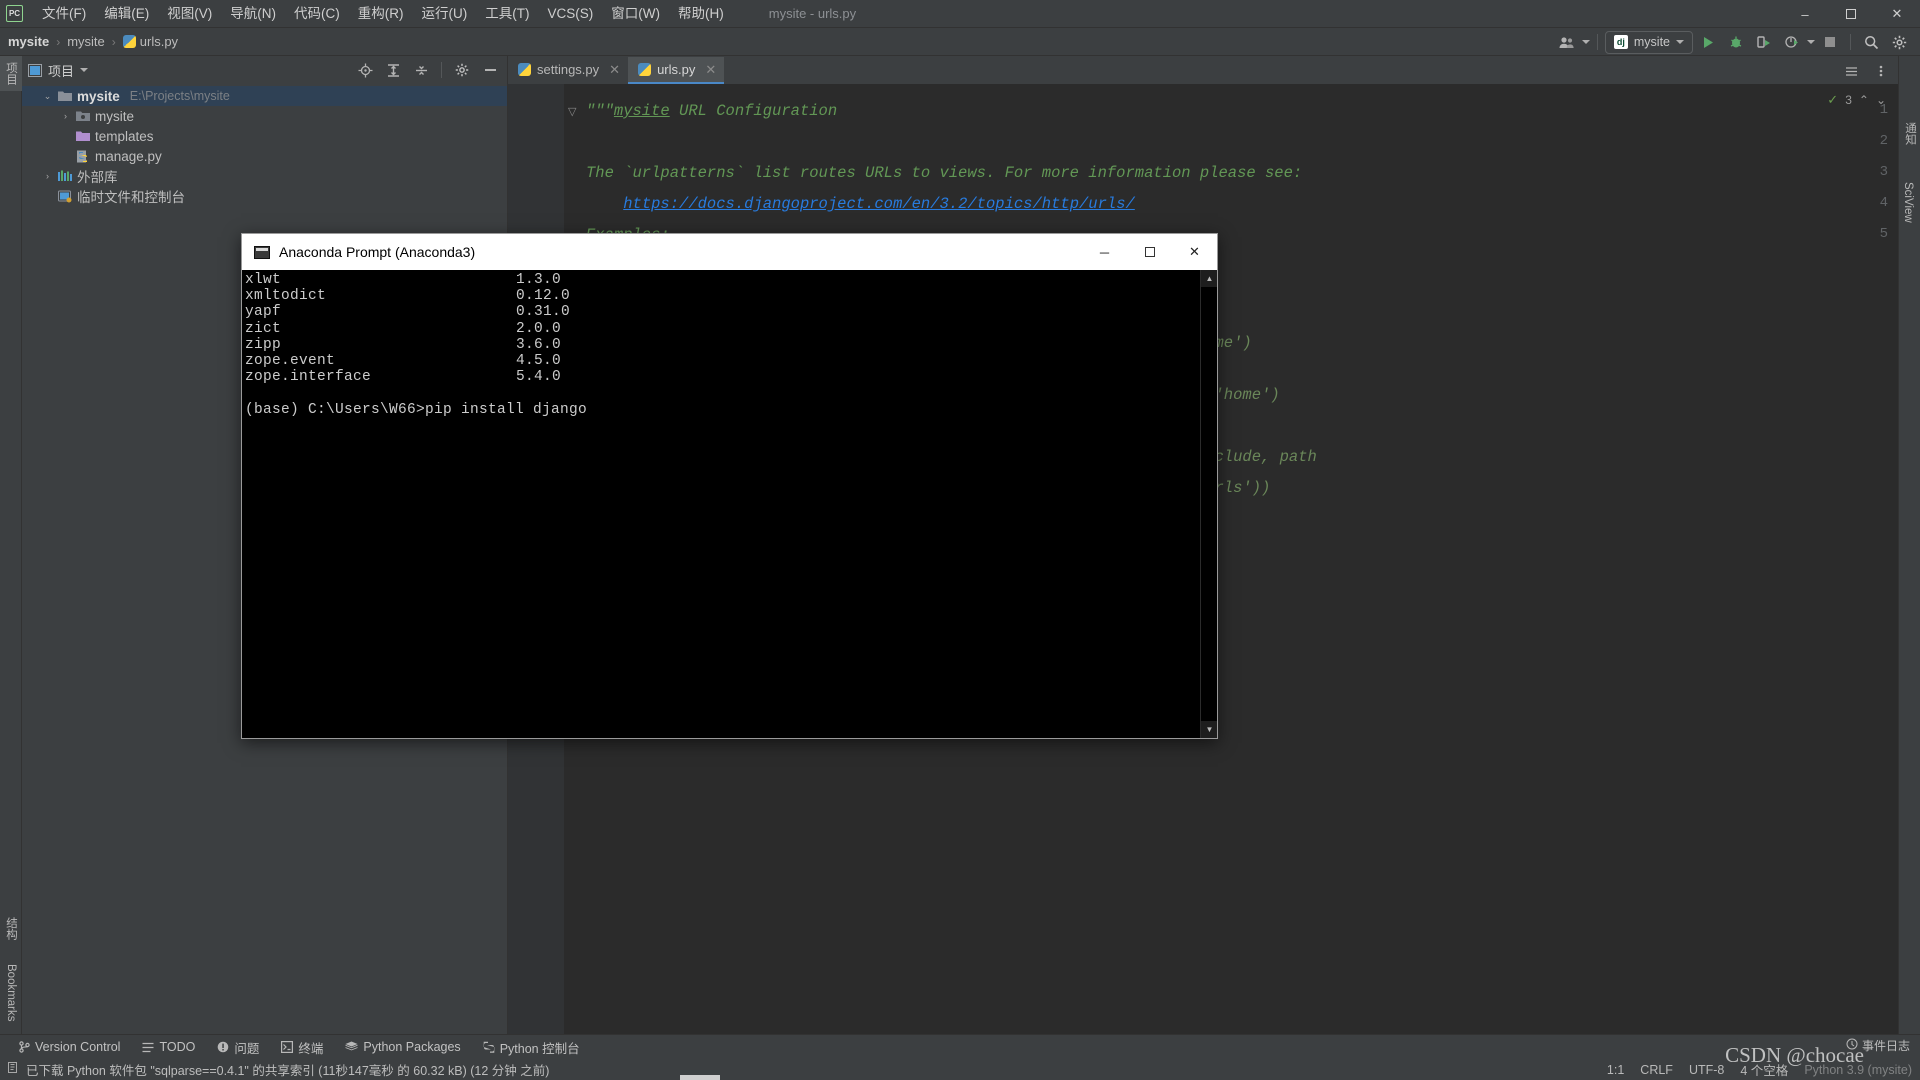  I want to click on breadcrumb-file: urls.py, so click(159, 41).